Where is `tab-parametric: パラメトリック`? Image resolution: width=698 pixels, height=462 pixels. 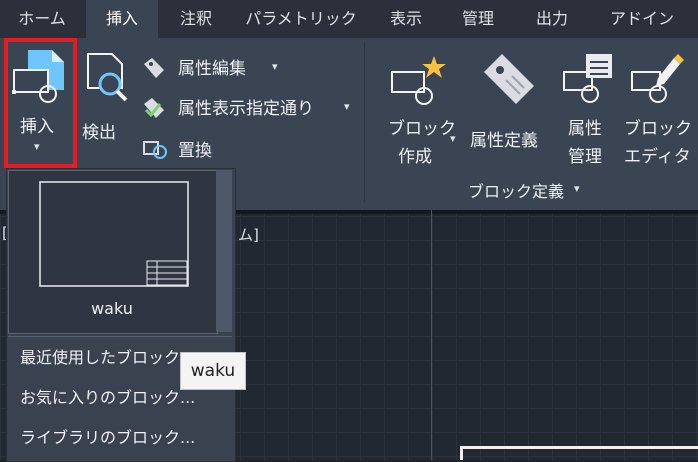
tab-parametric: パラメトリック is located at coordinates (301, 19).